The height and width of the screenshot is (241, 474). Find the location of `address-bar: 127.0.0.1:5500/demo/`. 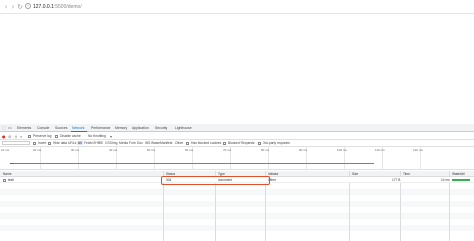

address-bar: 127.0.0.1:5500/demo/ is located at coordinates (57, 7).